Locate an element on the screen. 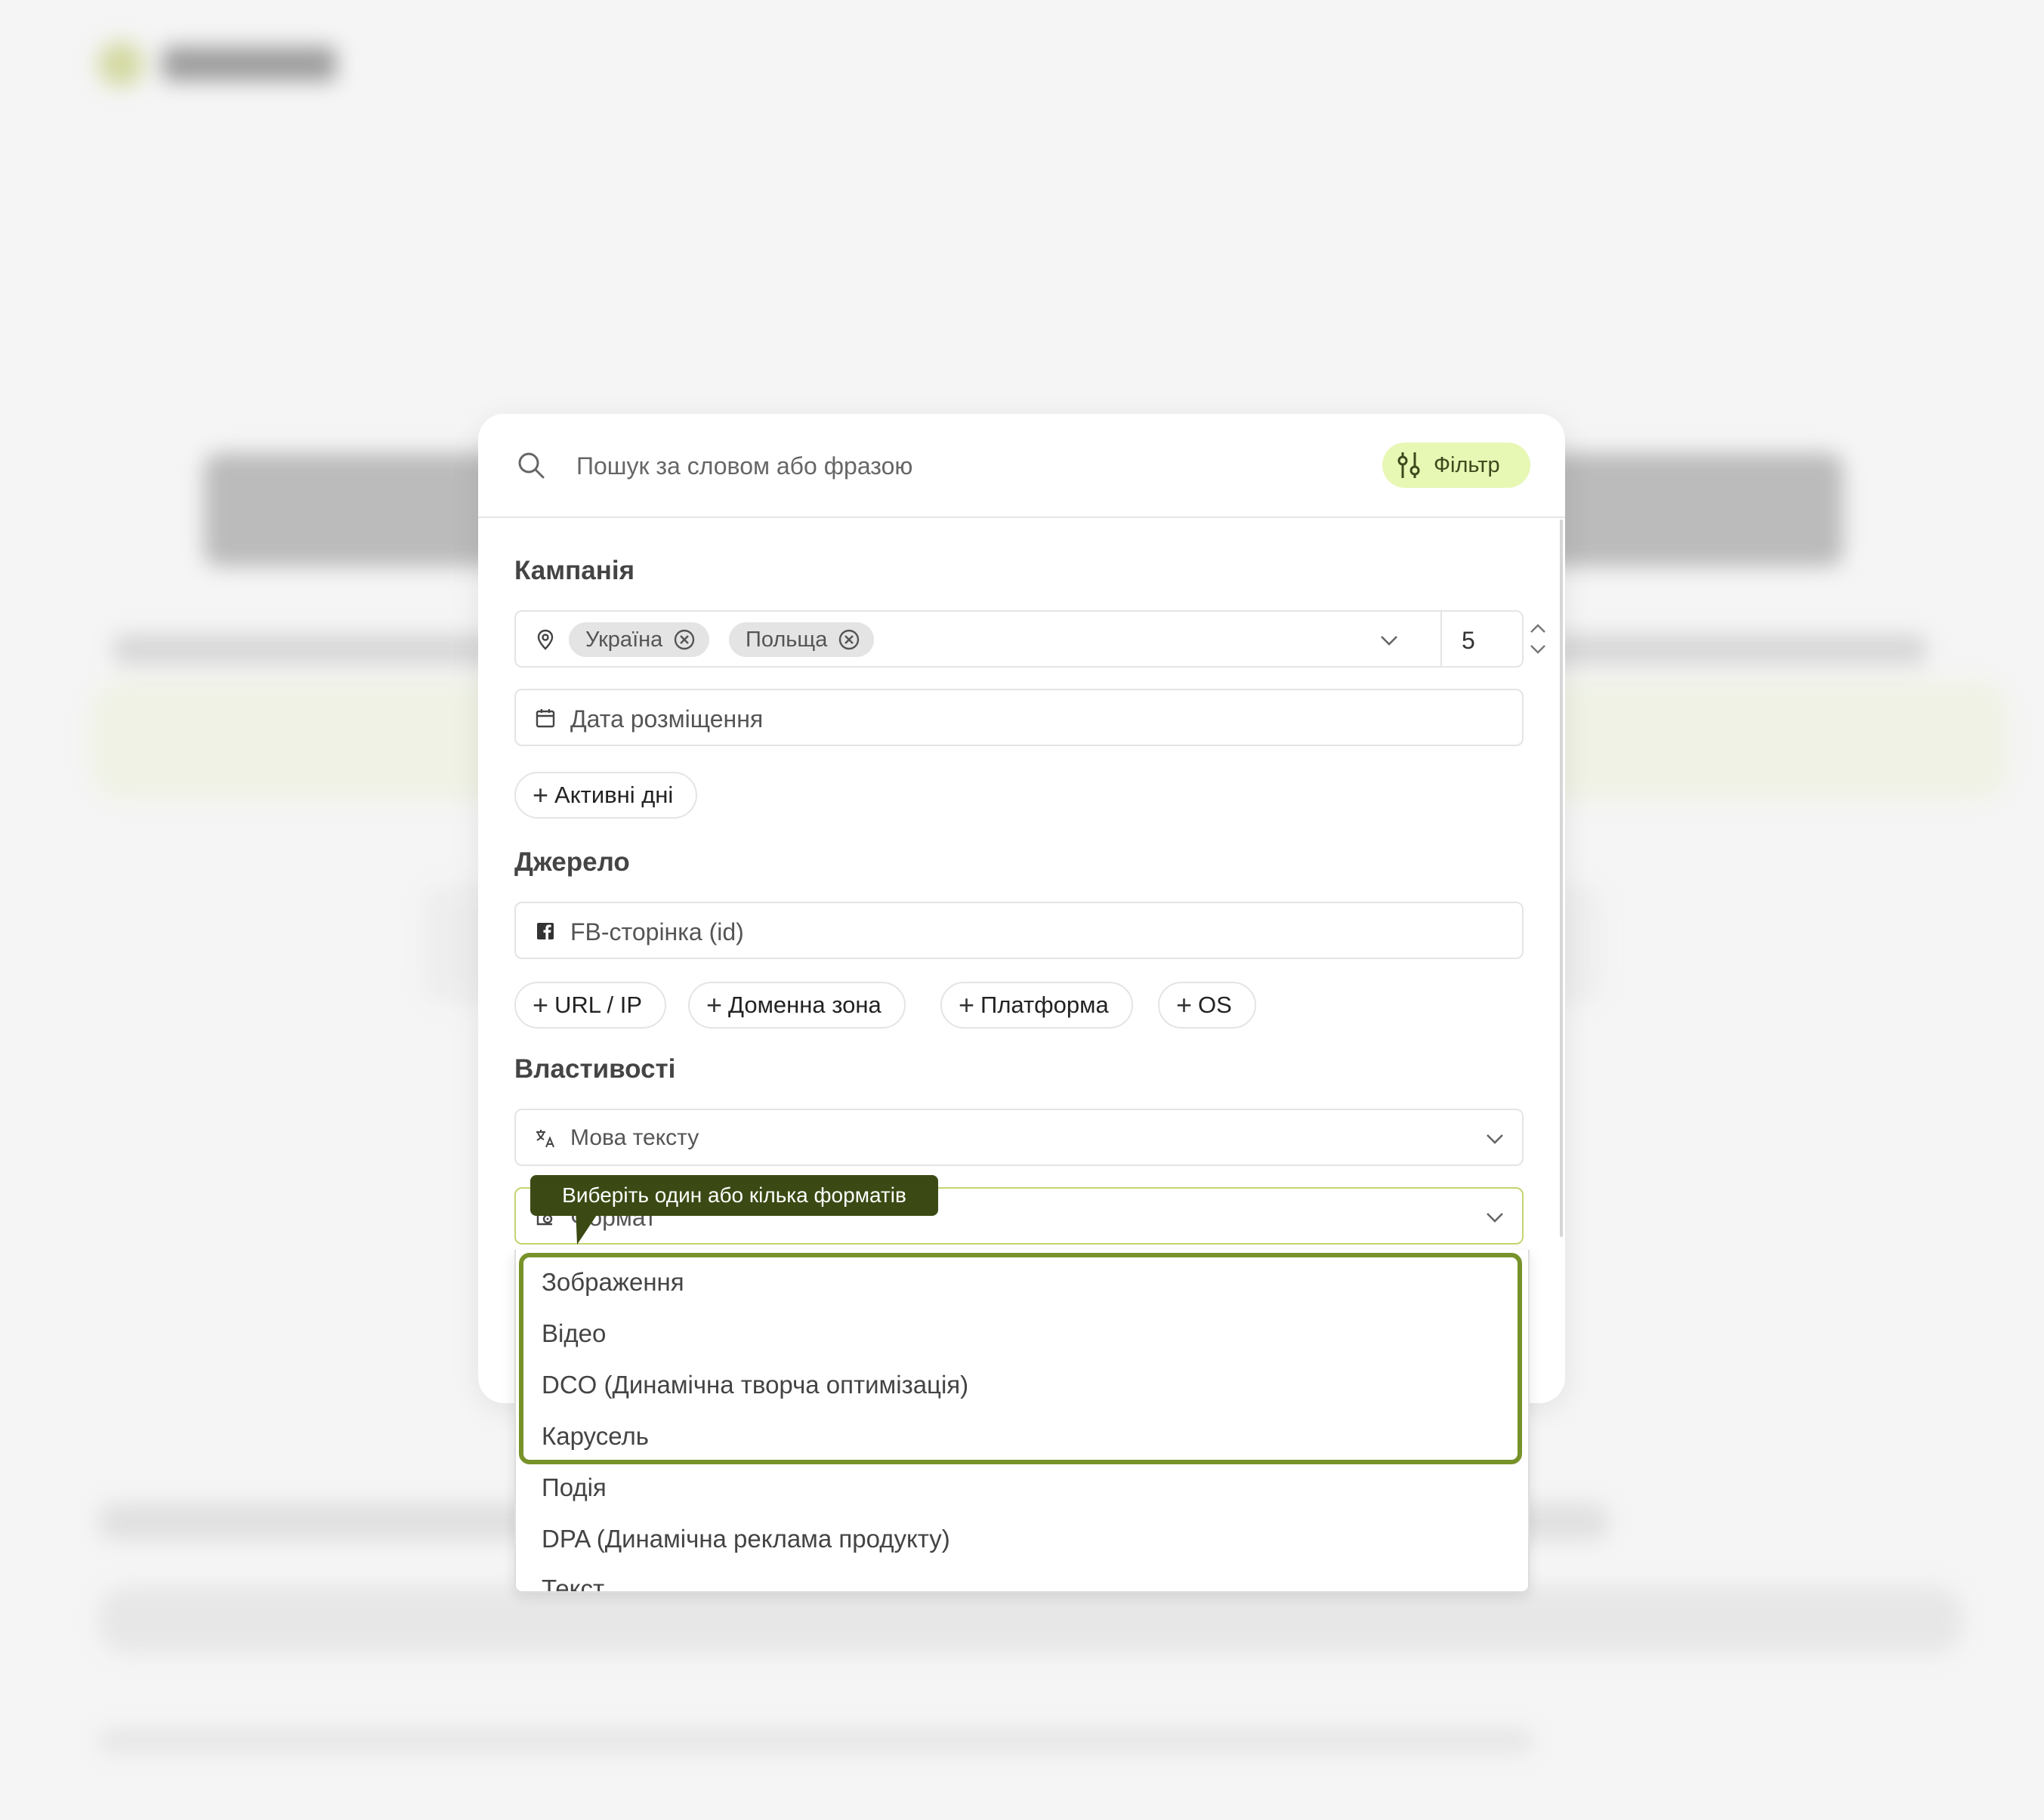 The width and height of the screenshot is (2044, 1820). add-platform-button: + Платформа is located at coordinates (1036, 1005).